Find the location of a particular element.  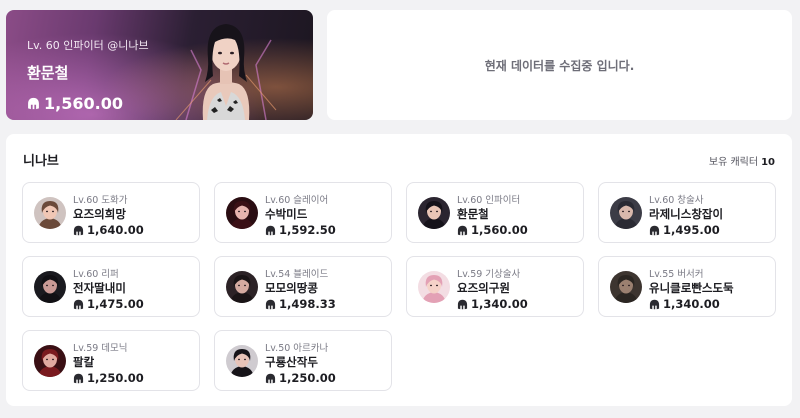

main-character-portrait is located at coordinates (226, 72).